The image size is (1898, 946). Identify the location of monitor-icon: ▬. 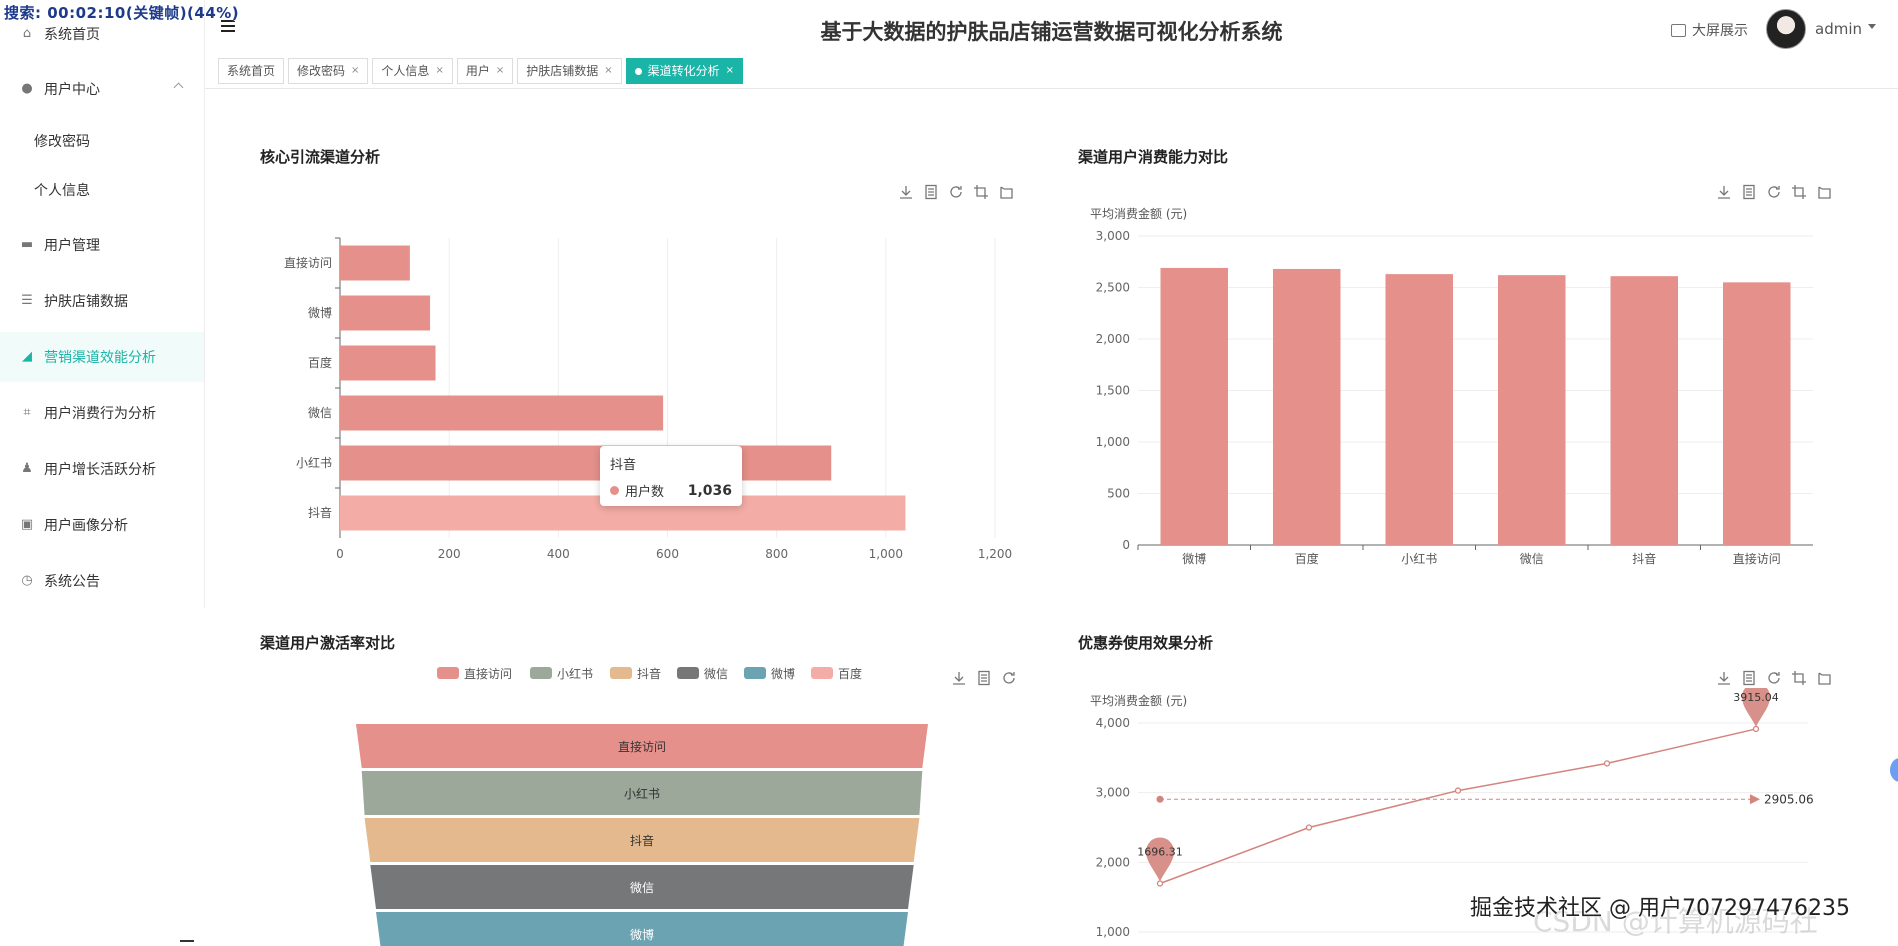
(27, 244).